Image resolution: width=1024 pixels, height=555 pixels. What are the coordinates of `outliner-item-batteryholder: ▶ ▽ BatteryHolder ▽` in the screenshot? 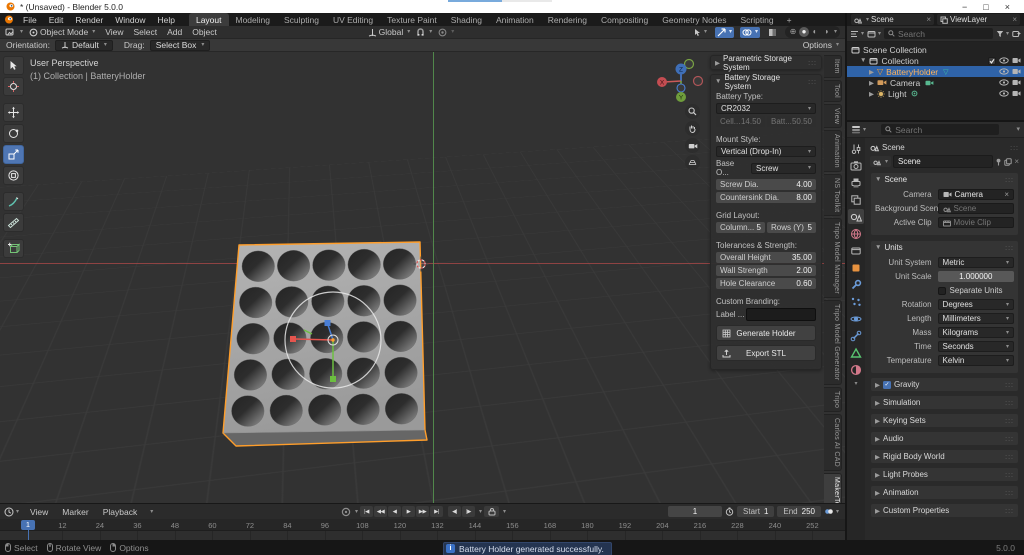 It's located at (935, 71).